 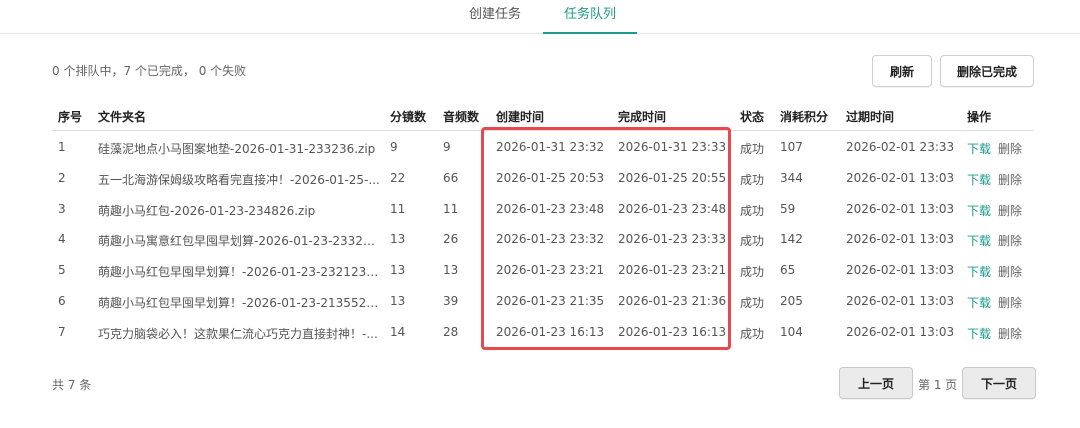 I want to click on total-count: 共 7 条, so click(x=72, y=385).